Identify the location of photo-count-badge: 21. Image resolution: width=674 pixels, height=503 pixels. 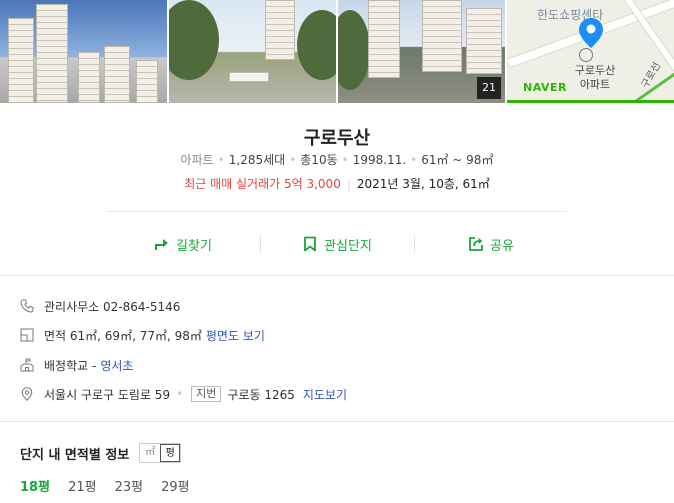
(489, 88).